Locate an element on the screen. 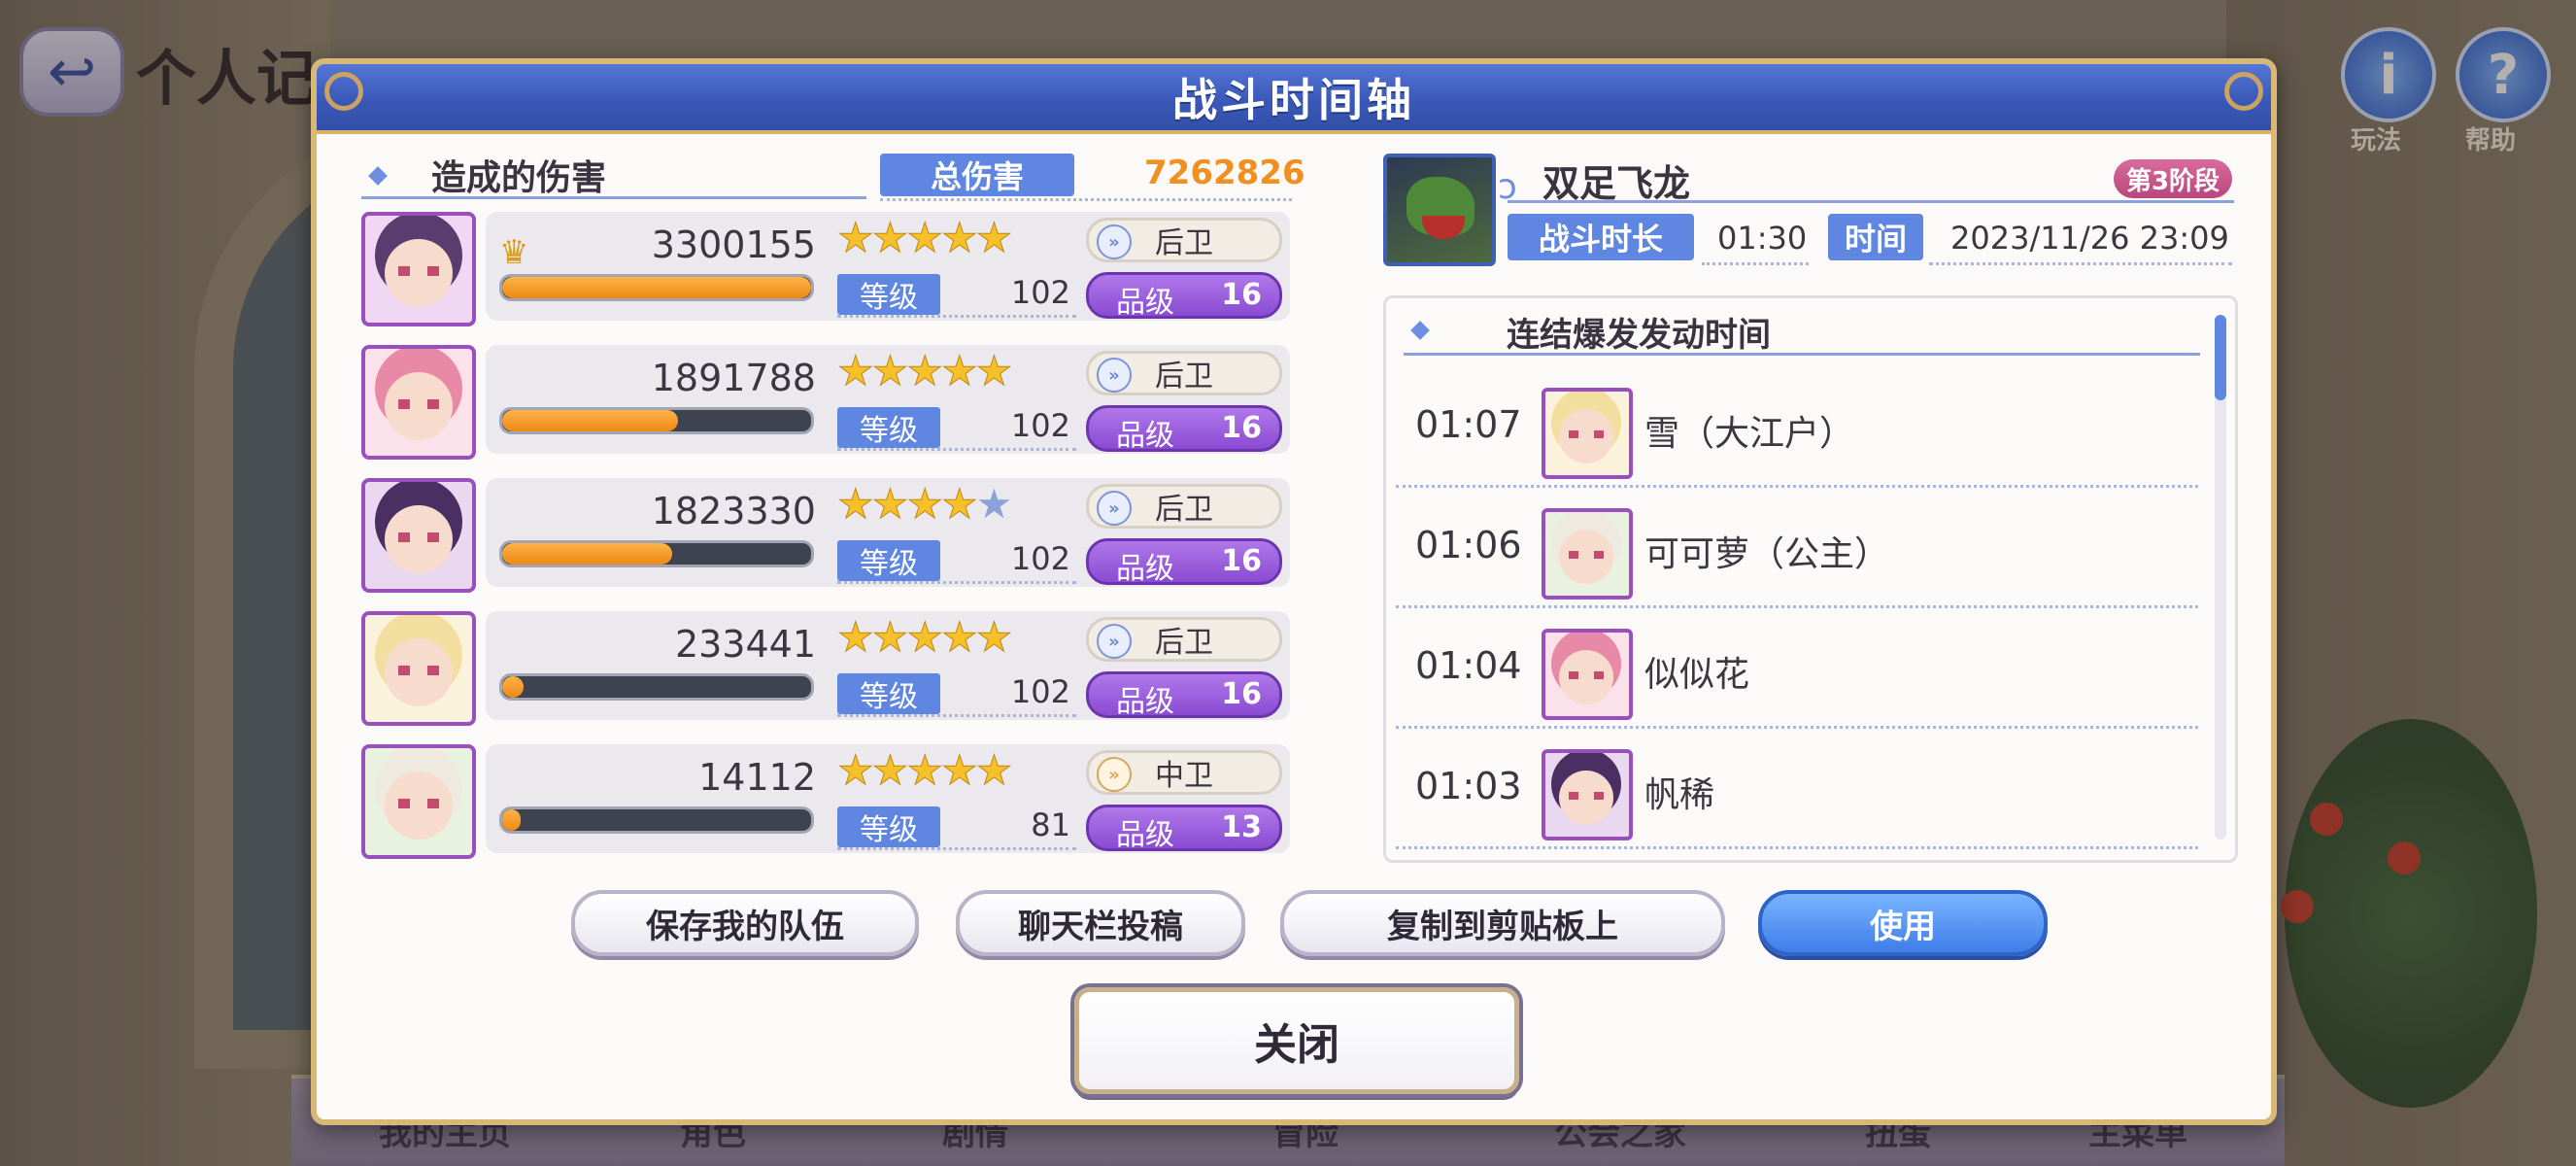  character-stat-card: ♛ 3300155 ★★★★★ 等级 102» 后卫 品级 16 is located at coordinates (888, 266).